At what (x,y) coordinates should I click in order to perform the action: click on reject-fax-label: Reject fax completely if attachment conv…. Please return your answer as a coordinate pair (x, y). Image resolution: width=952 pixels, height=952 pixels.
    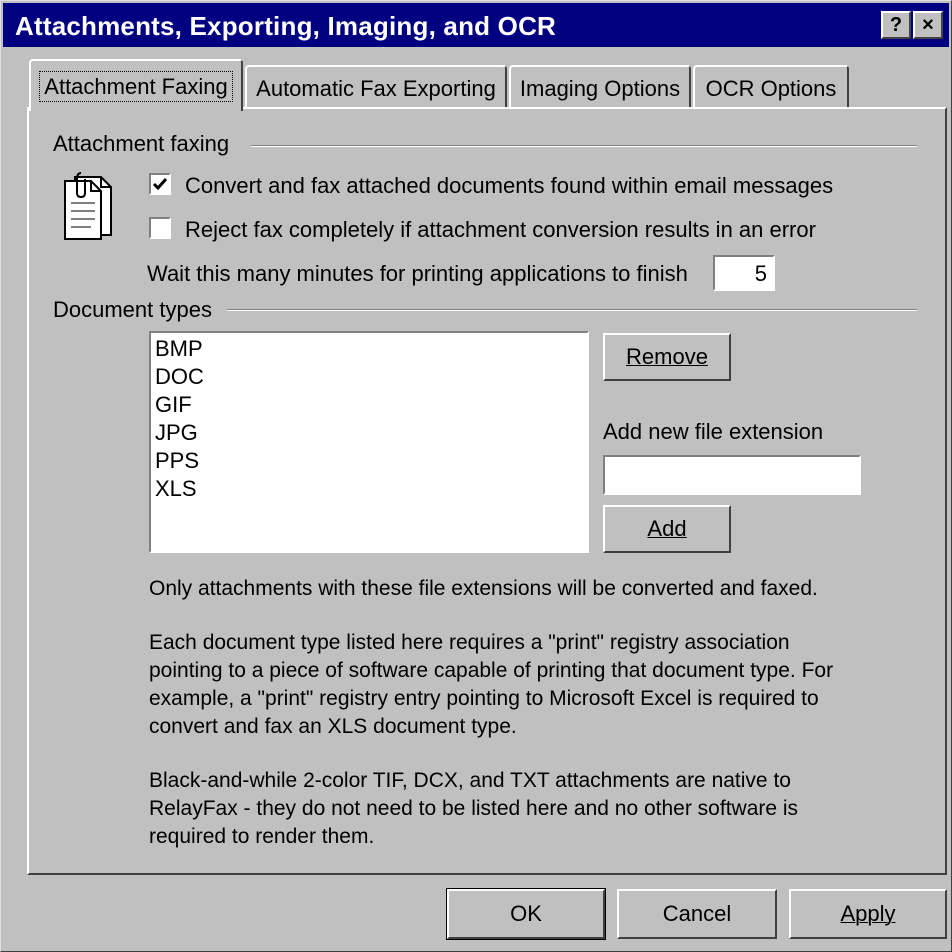
    Looking at the image, I should click on (500, 230).